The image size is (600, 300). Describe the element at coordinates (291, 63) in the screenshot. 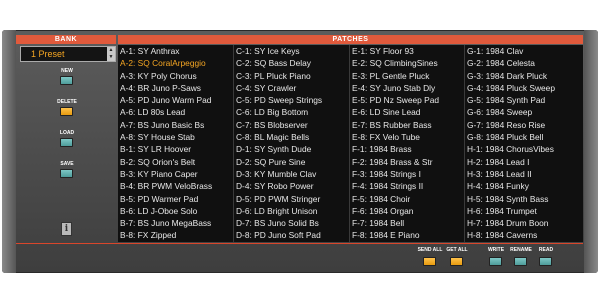

I see `patch-item: C-2: SQ Bass Delay` at that location.